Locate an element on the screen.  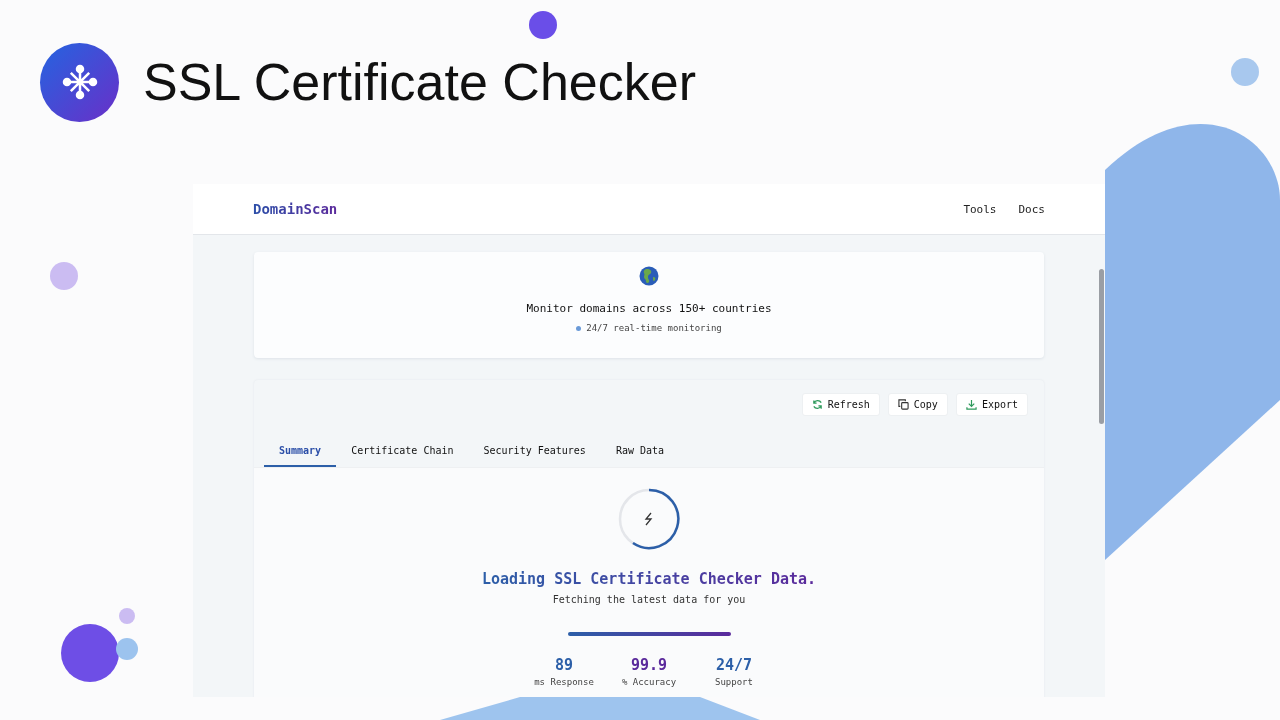
scrollbar-thumb is located at coordinates (1101, 346).